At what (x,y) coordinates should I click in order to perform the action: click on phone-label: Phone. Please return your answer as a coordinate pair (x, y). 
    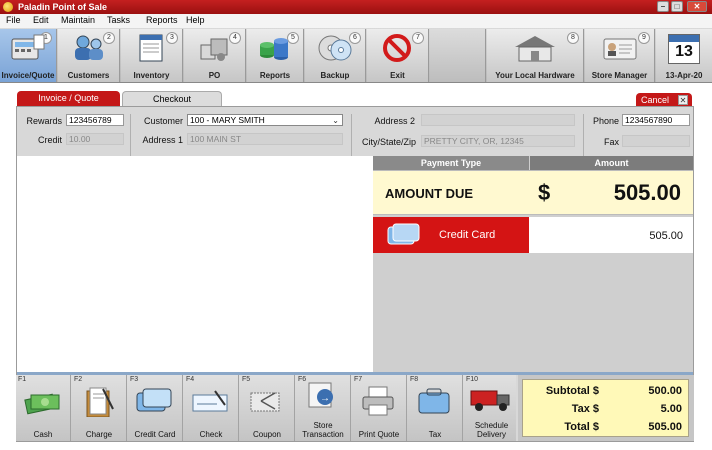
    Looking at the image, I should click on (605, 121).